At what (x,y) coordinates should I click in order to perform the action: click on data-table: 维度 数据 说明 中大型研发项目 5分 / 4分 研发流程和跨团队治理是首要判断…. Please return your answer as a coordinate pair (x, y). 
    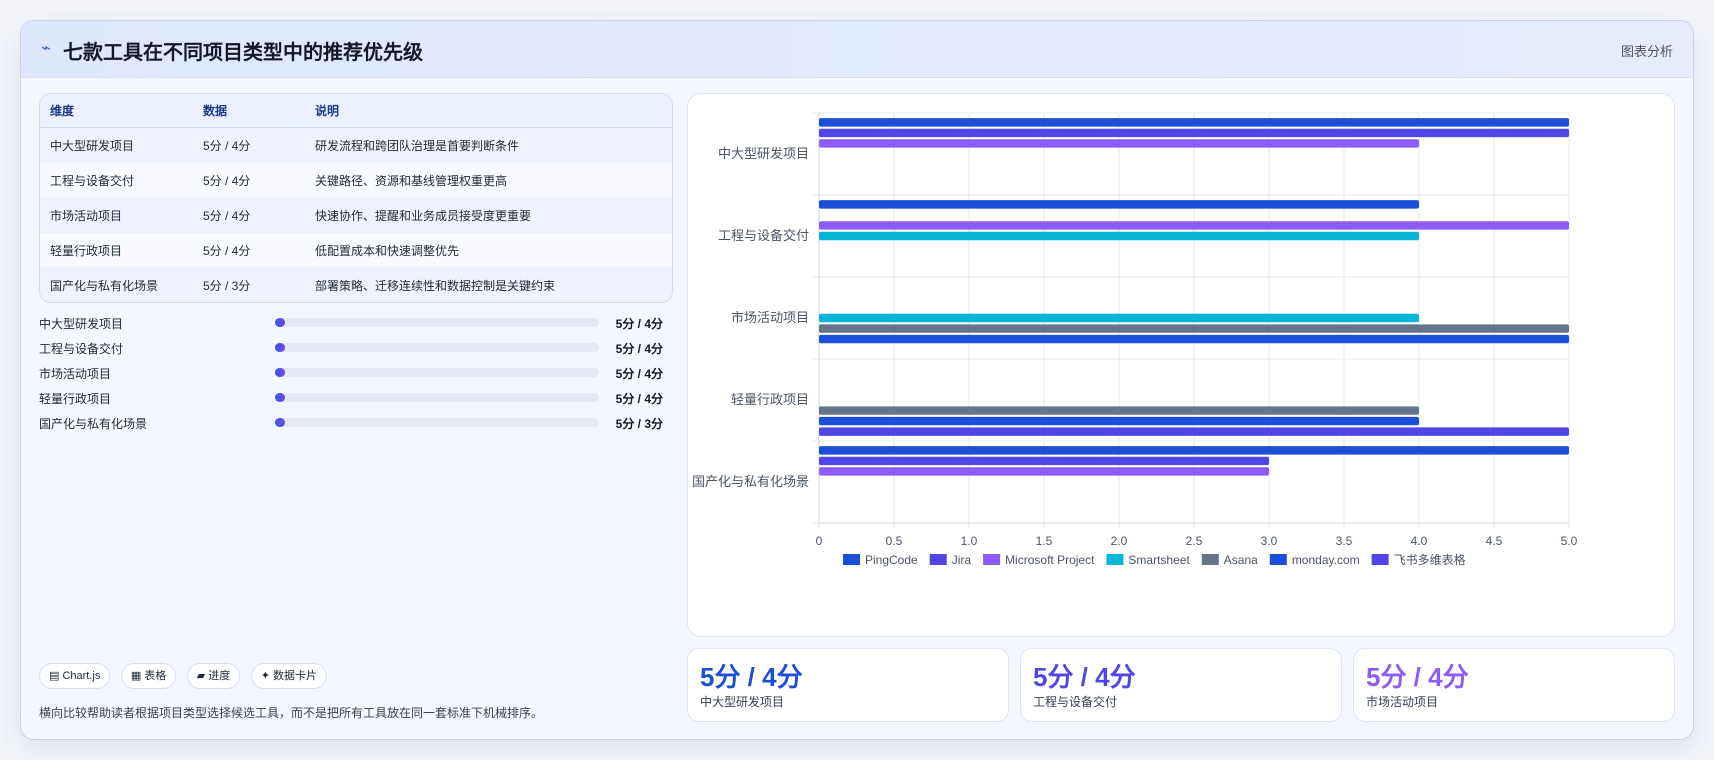
    Looking at the image, I should click on (356, 198).